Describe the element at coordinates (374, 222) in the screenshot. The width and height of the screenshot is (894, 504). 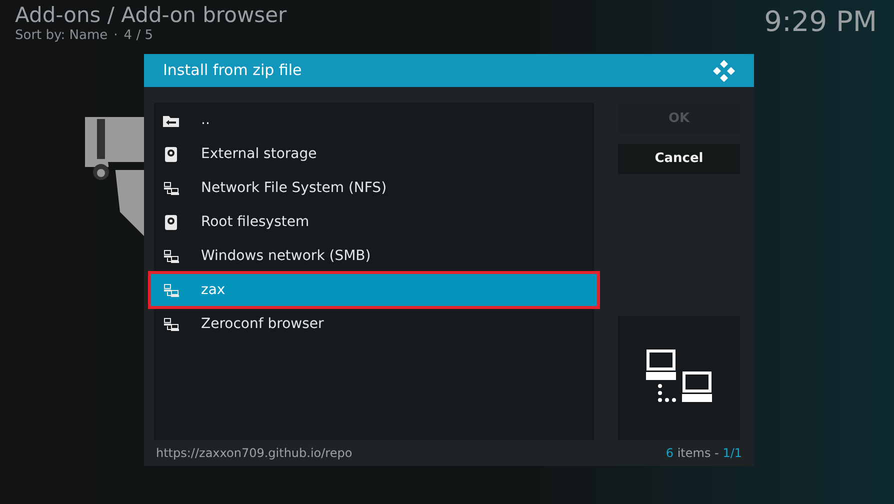
I see `list-item: Root filesystem` at that location.